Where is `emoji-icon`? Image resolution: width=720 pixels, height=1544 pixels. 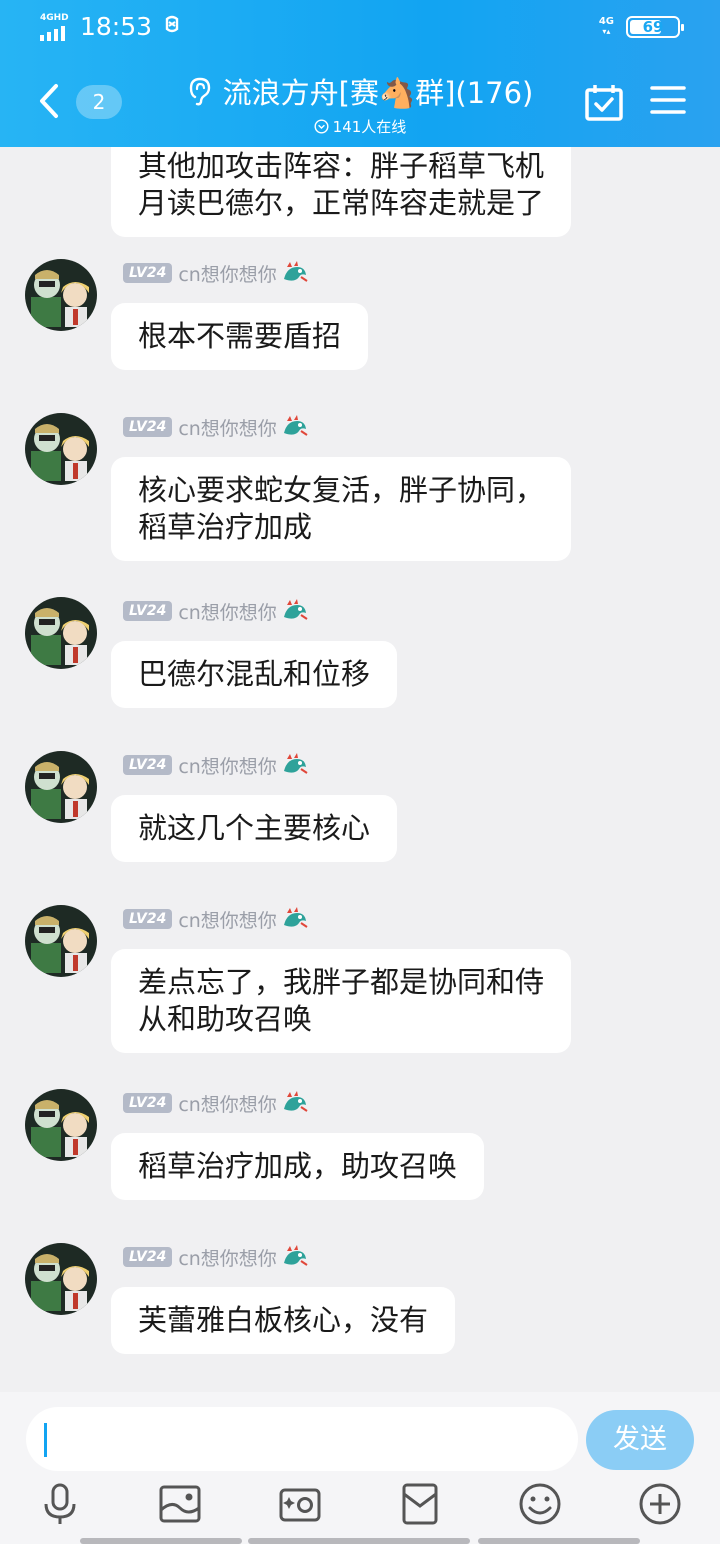
emoji-icon is located at coordinates (540, 1504).